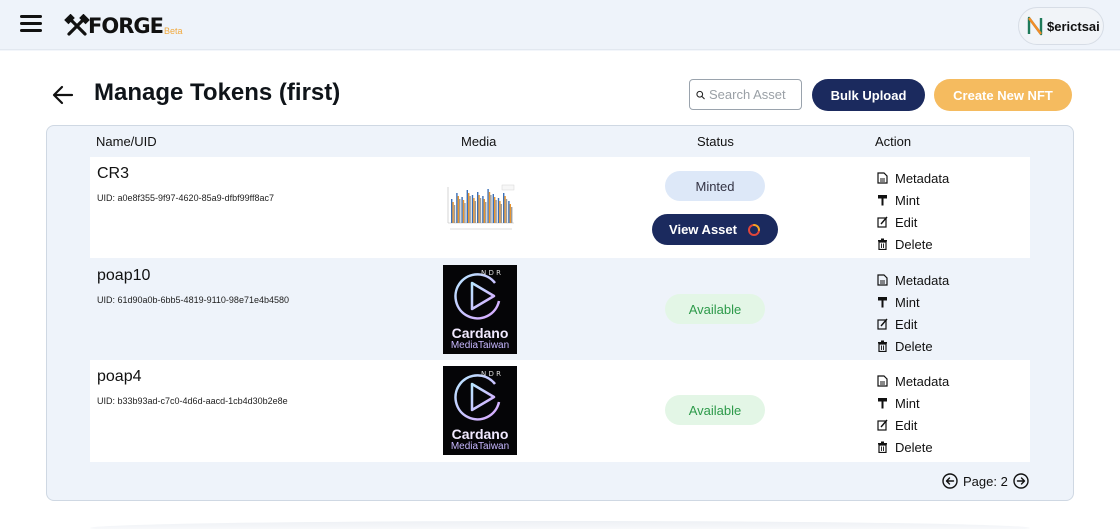  Describe the element at coordinates (703, 229) in the screenshot. I see `view-asset-label: View Asset` at that location.